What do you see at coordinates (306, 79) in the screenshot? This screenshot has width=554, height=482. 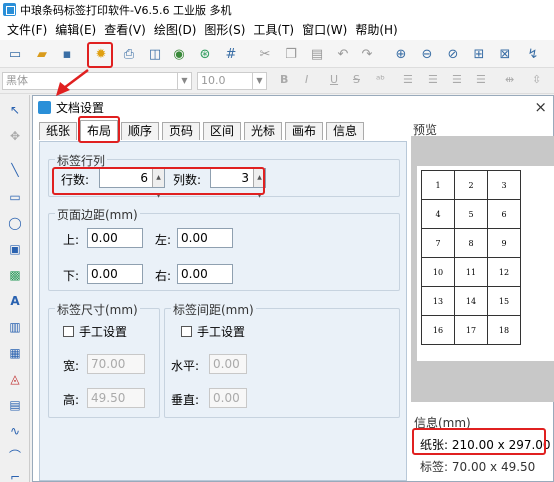 I see `italic-button: I` at bounding box center [306, 79].